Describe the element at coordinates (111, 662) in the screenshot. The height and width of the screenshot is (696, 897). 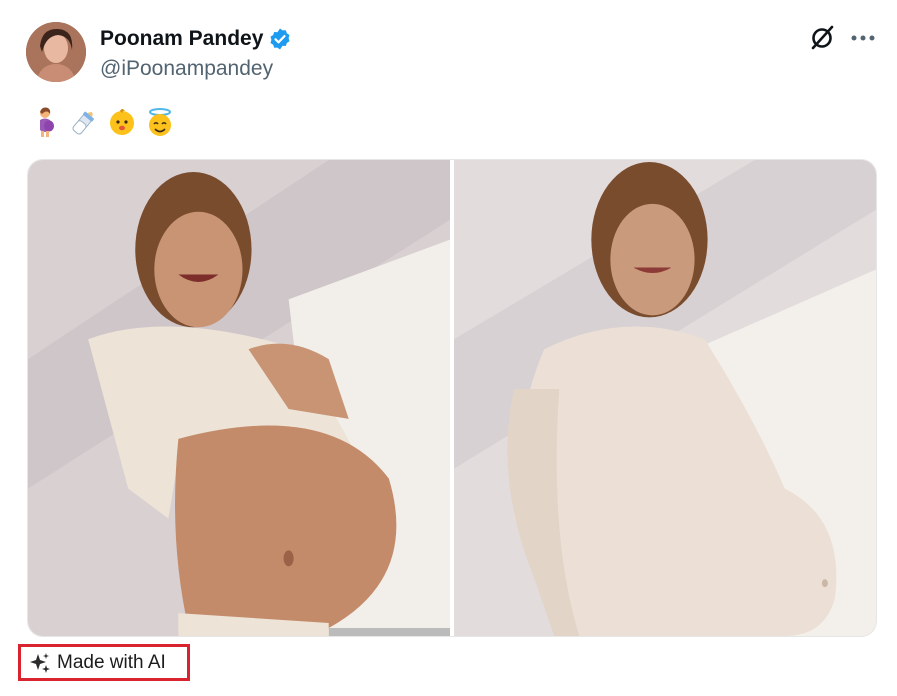
I see `made-with-ai-text: Made with AI` at that location.